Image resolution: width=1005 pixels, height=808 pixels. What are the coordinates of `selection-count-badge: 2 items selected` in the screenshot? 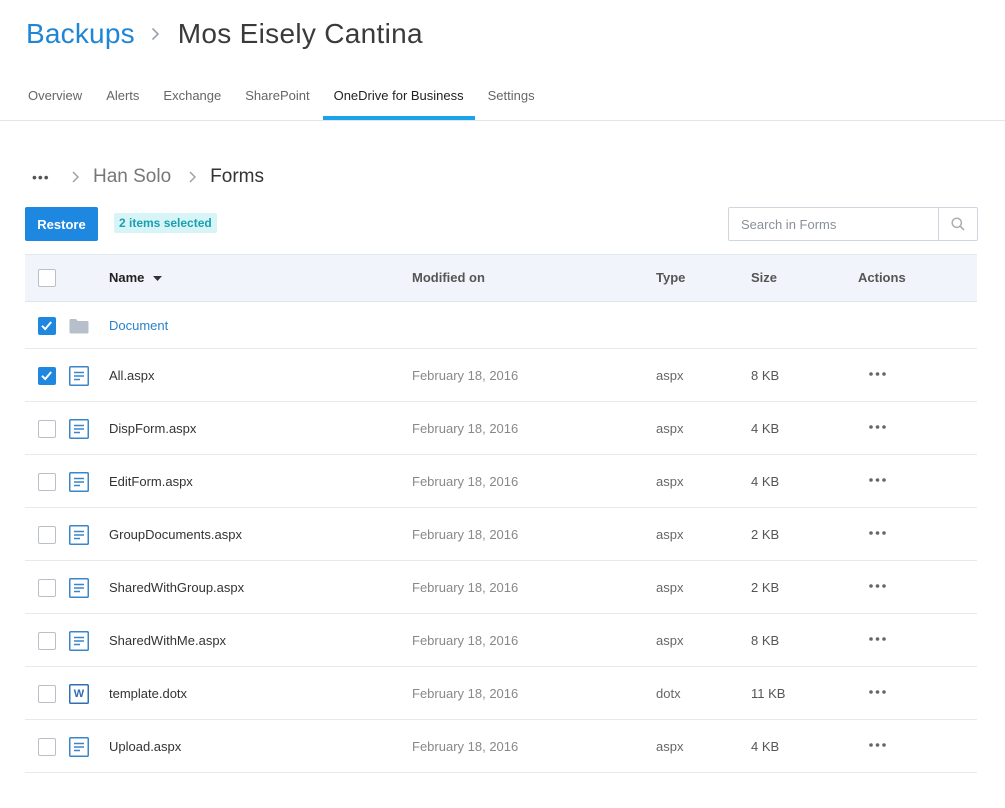 It's located at (165, 223).